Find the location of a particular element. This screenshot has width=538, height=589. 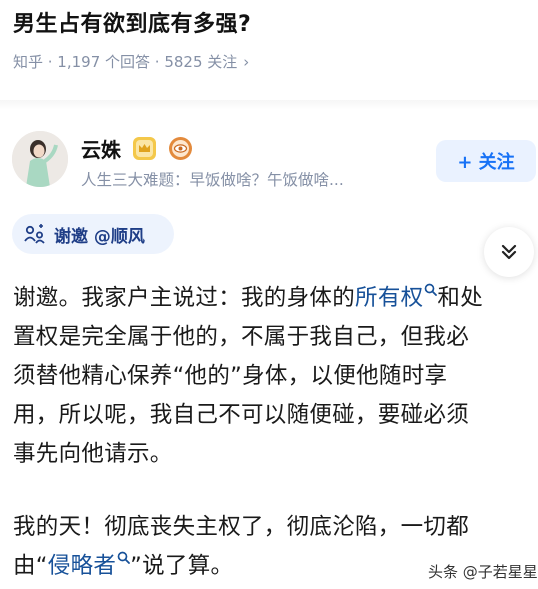

question-meta-text: 知乎 · 1,197 个回答 · 5825 关注 is located at coordinates (125, 62).